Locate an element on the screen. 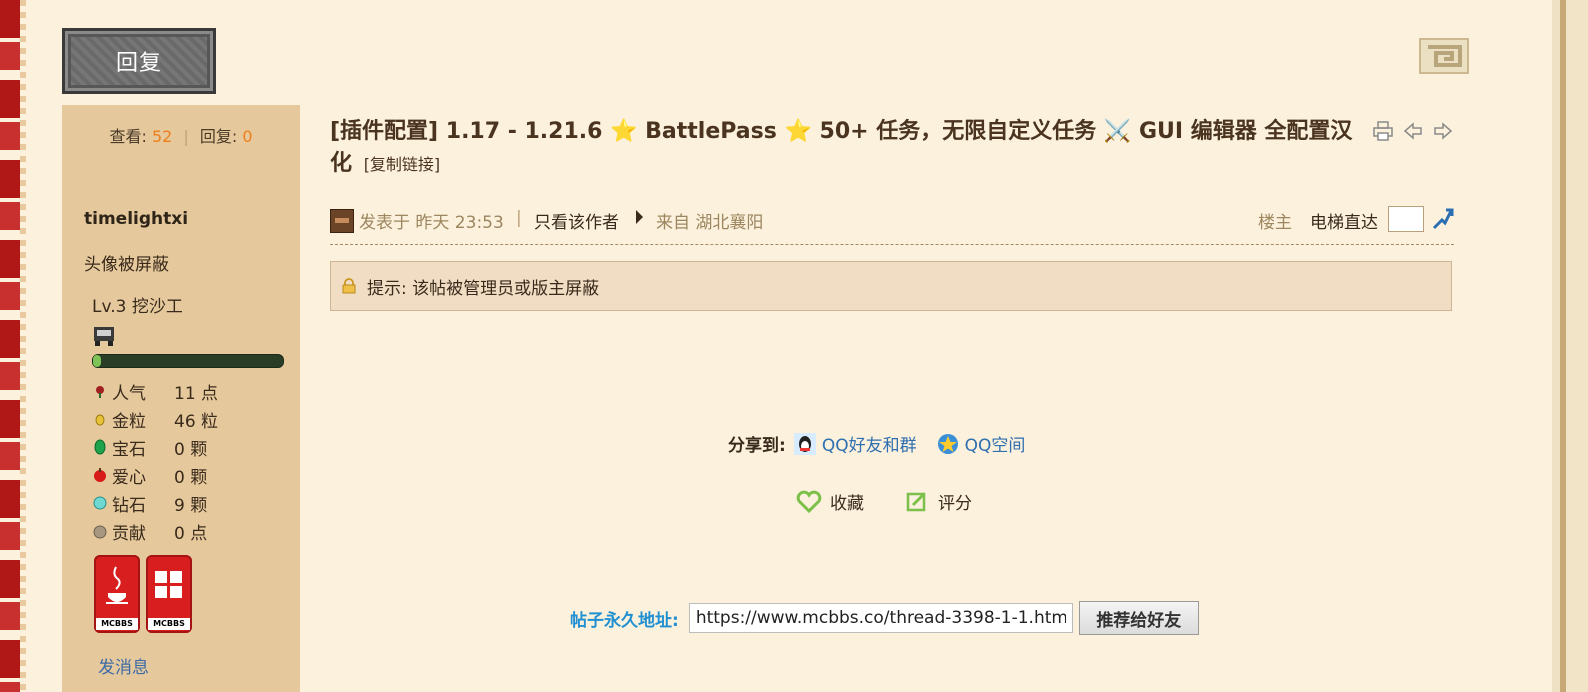 The width and height of the screenshot is (1588, 692). windows-badge: MCBBS is located at coordinates (169, 594).